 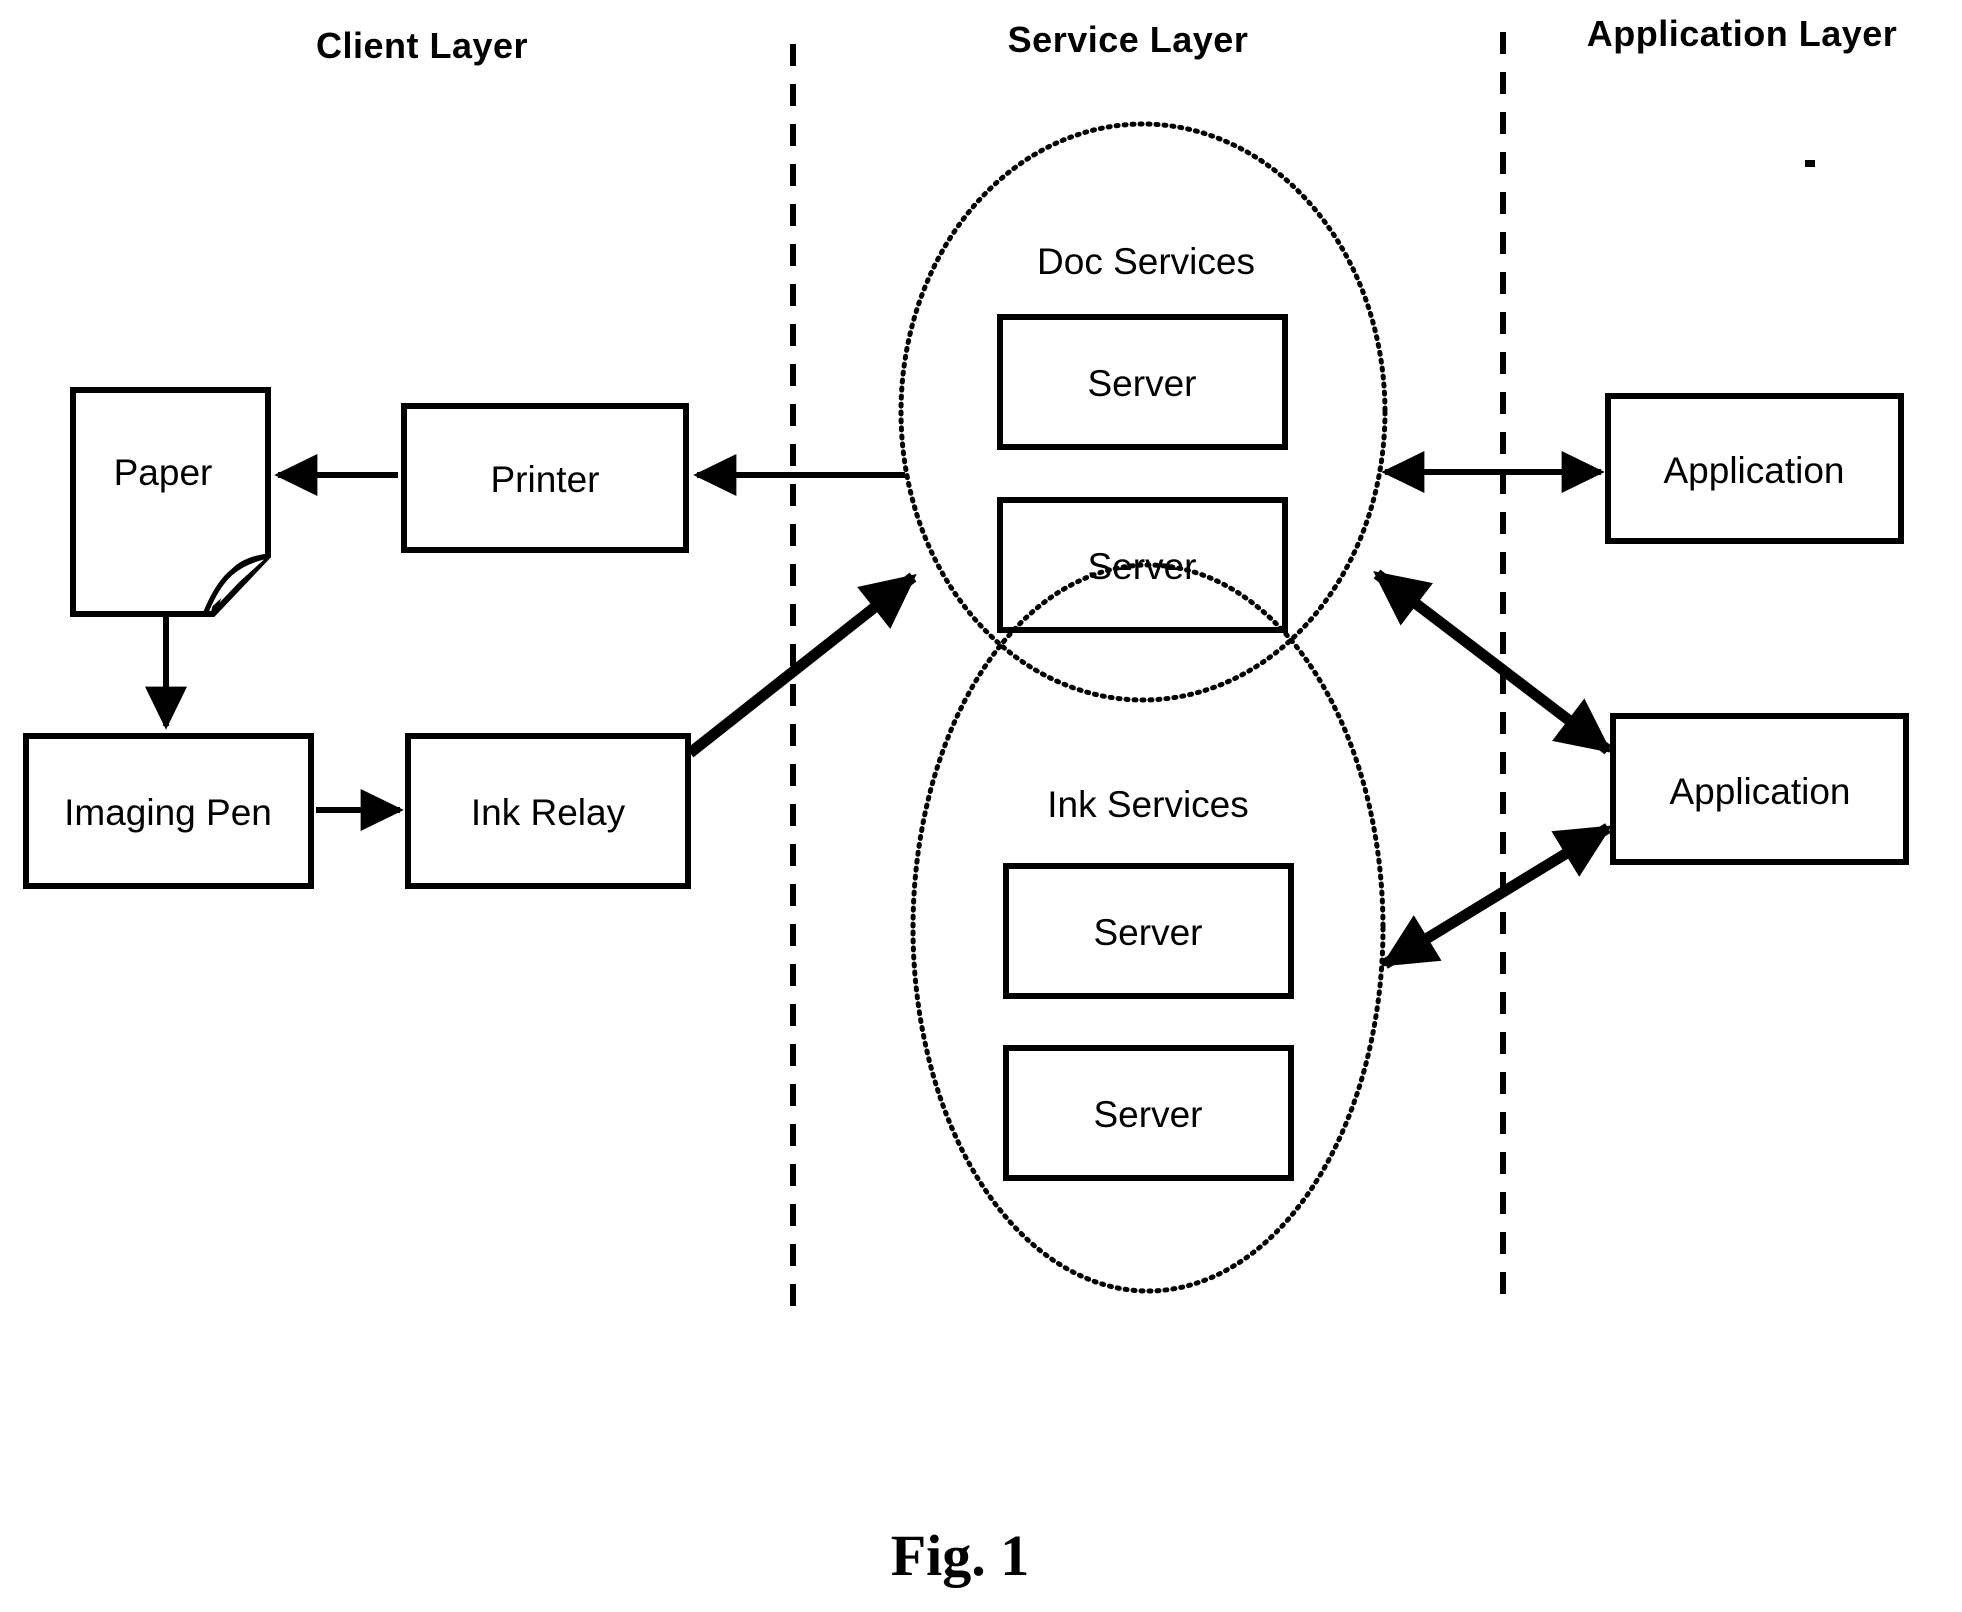 What do you see at coordinates (1759, 791) in the screenshot?
I see `application-bottom-label: Application` at bounding box center [1759, 791].